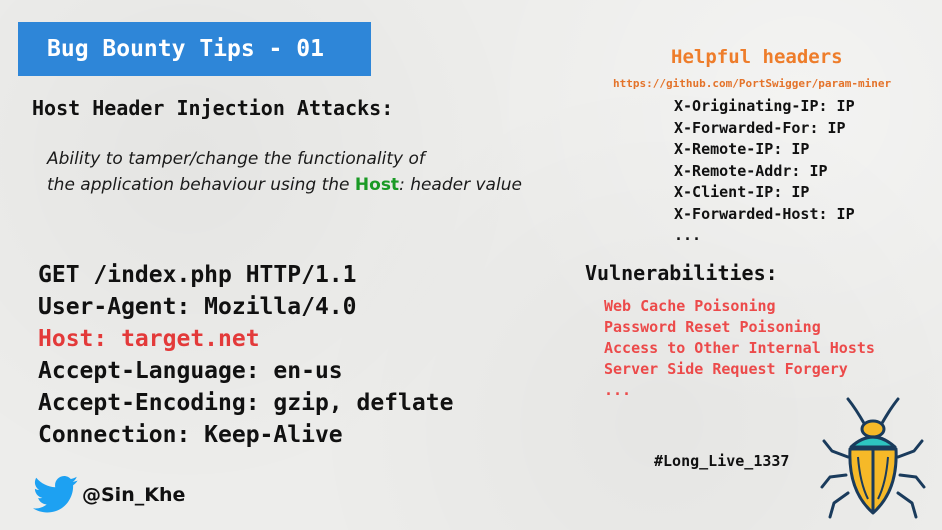  What do you see at coordinates (190, 435) in the screenshot?
I see `request-line: Connection: Keep-Alive` at bounding box center [190, 435].